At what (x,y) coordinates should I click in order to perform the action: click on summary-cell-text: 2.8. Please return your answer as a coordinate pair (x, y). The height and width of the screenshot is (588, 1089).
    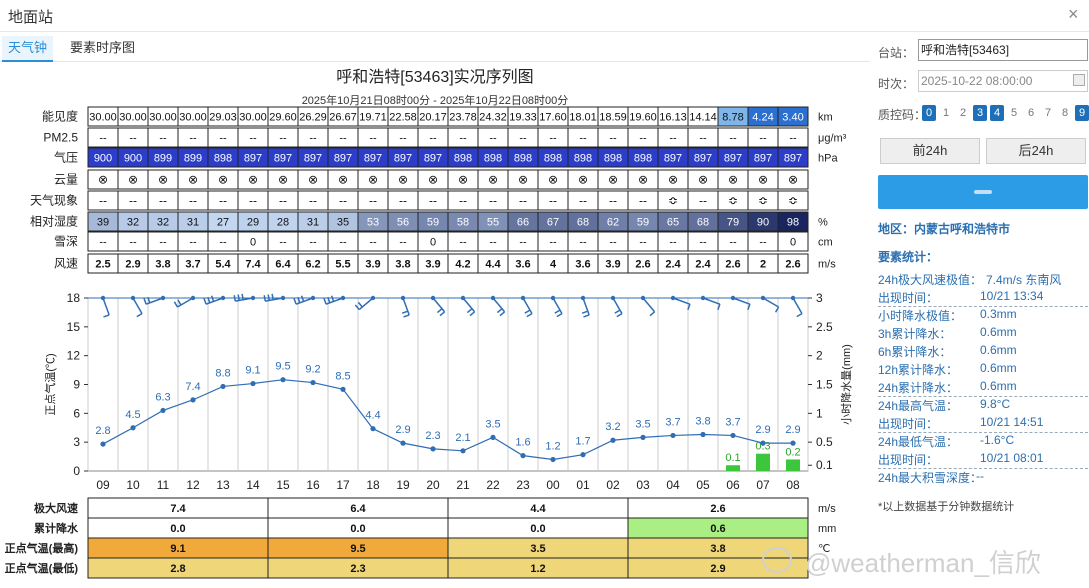
    Looking at the image, I should click on (177, 569).